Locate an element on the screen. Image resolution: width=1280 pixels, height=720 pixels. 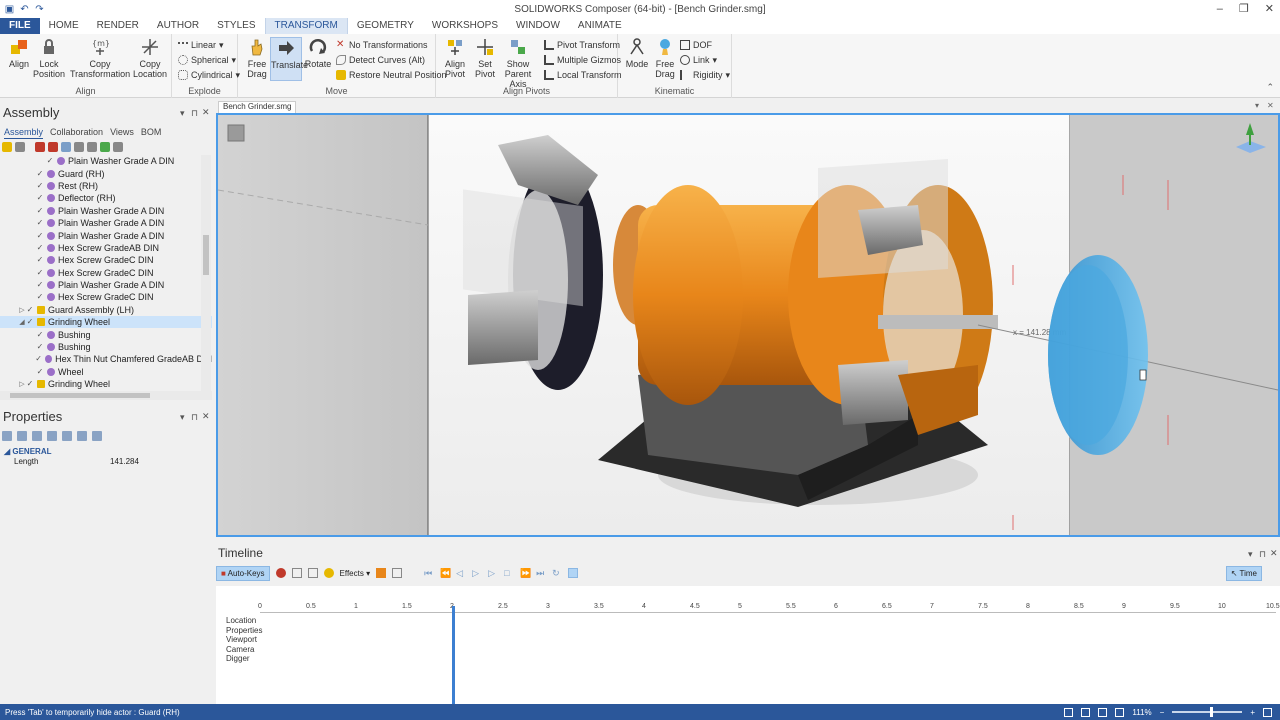
timeline-track-label: Location is located at coordinates (238, 621).